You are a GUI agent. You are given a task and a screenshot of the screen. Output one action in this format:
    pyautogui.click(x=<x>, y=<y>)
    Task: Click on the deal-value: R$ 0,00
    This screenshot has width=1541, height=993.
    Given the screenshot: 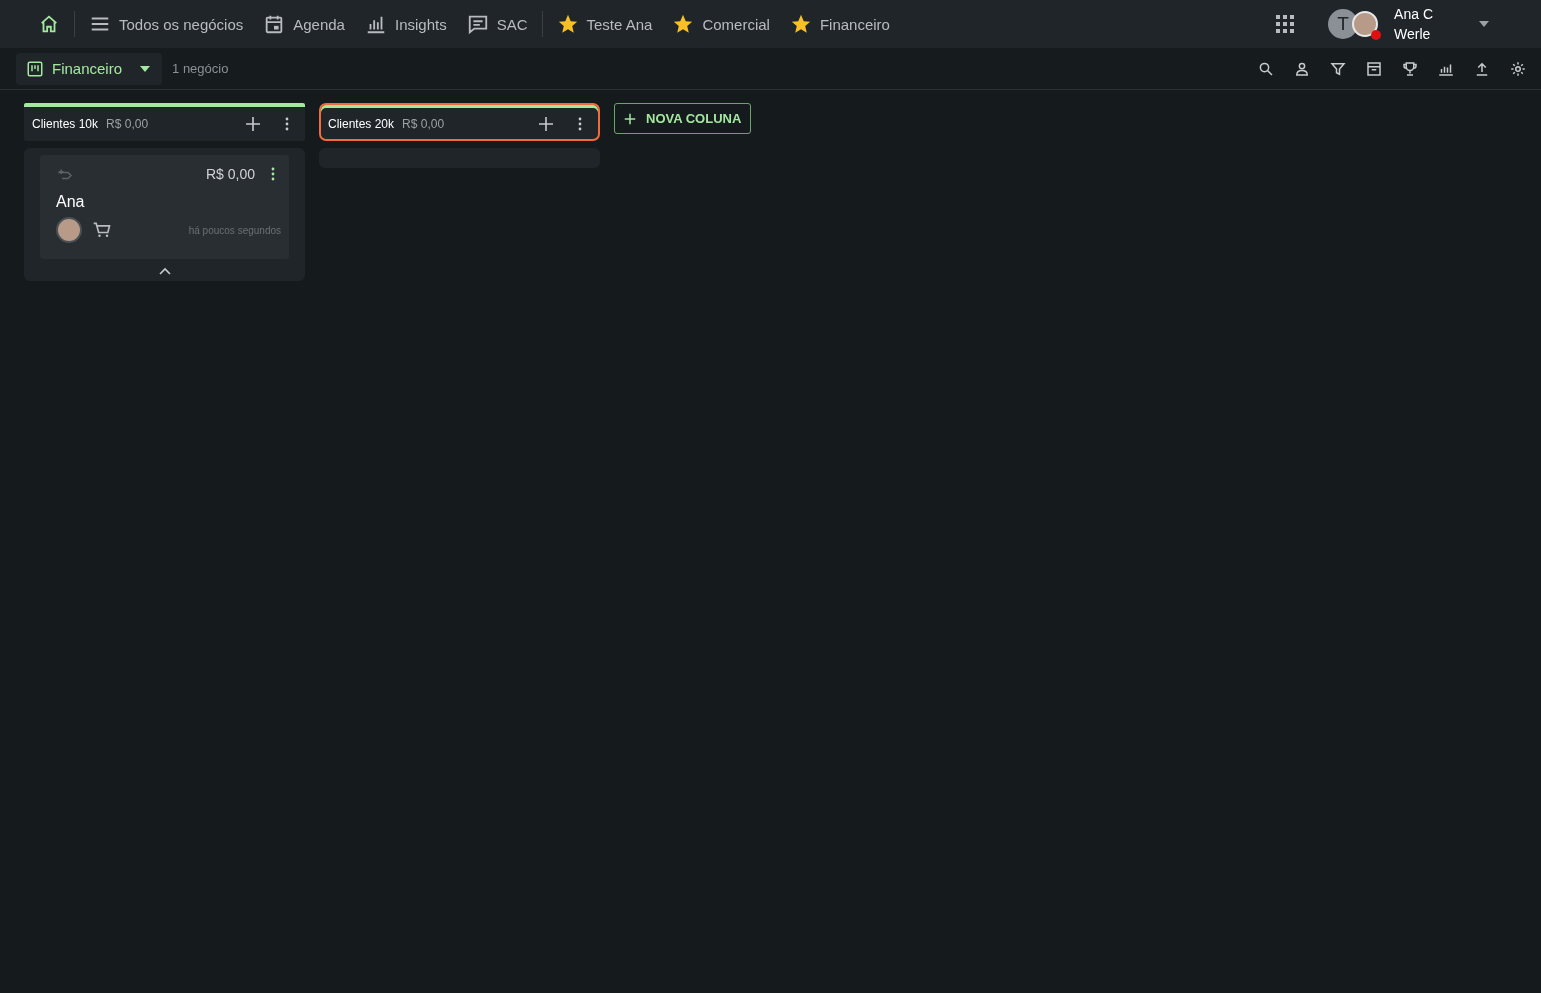 What is the action you would take?
    pyautogui.click(x=230, y=174)
    